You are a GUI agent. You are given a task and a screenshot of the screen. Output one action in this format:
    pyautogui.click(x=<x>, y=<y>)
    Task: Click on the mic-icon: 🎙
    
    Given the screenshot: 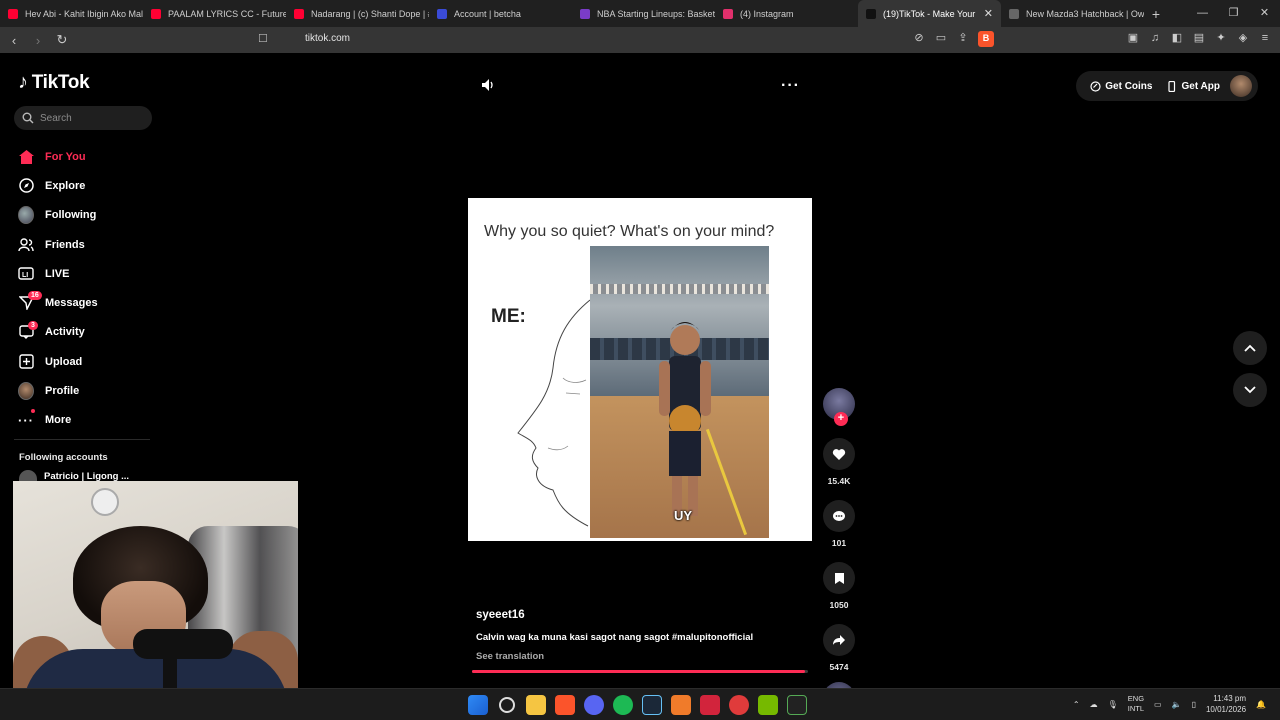 What is the action you would take?
    pyautogui.click(x=1113, y=704)
    